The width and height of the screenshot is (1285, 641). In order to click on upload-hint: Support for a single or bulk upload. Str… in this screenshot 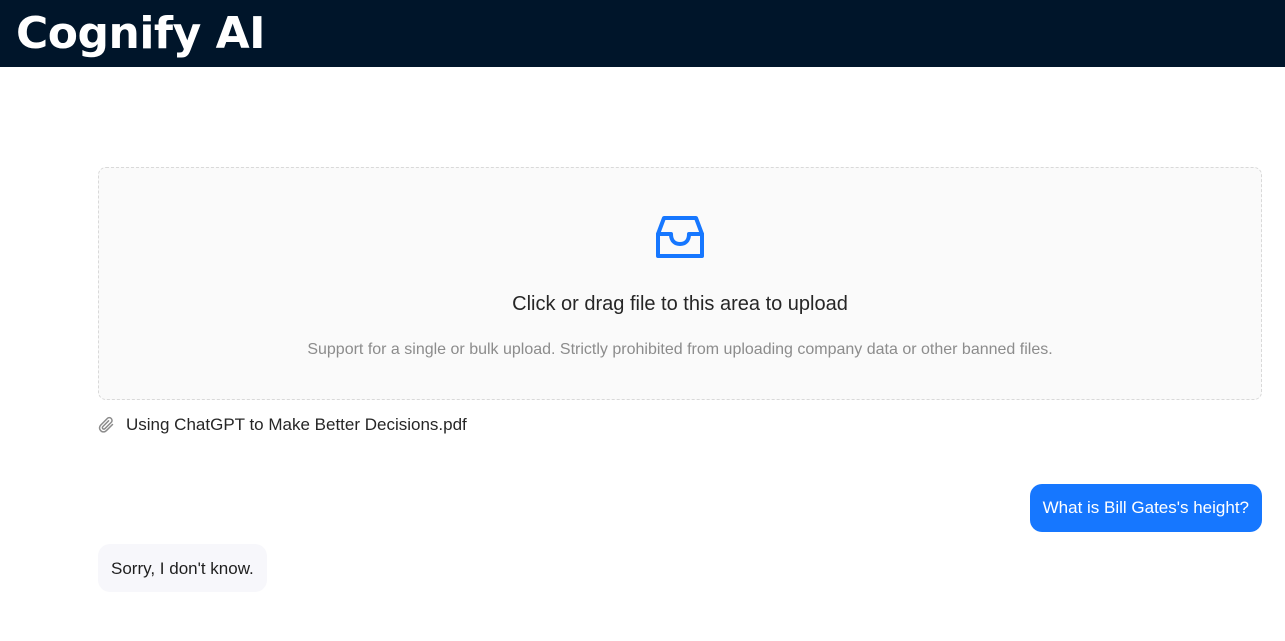, I will do `click(680, 349)`.